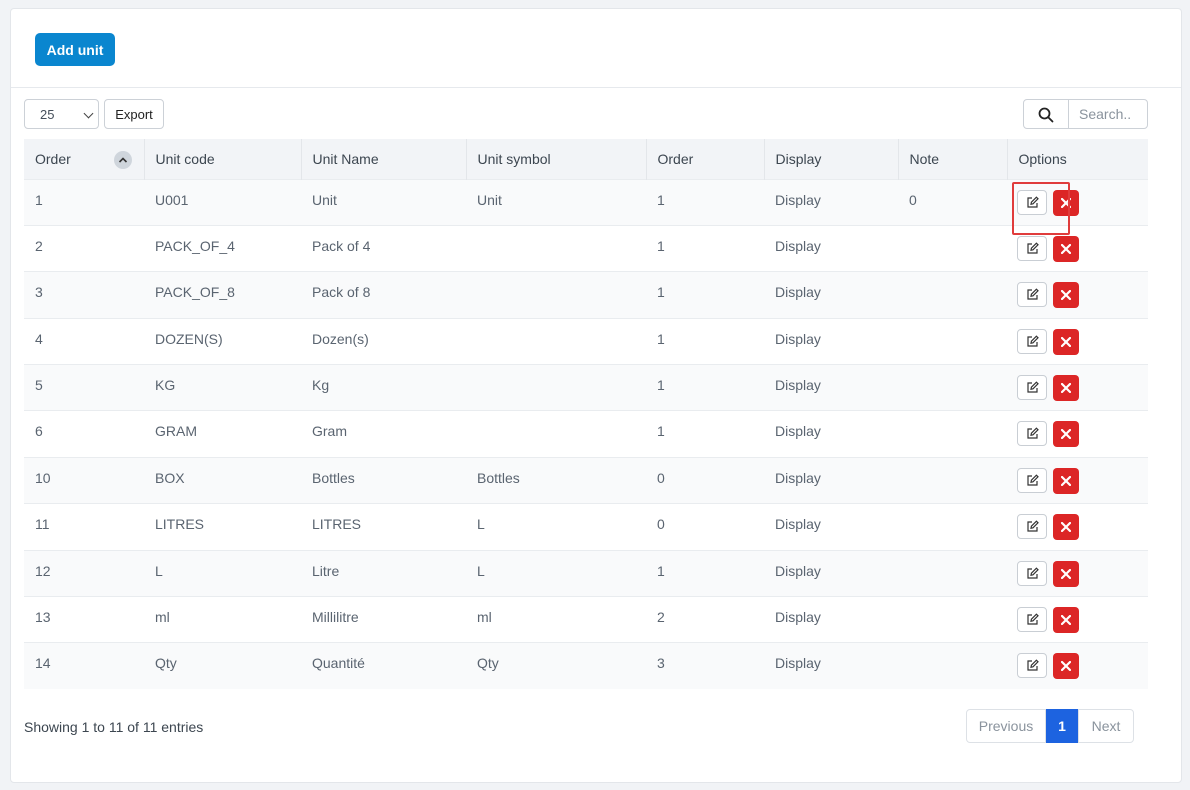  I want to click on search-box, so click(1085, 114).